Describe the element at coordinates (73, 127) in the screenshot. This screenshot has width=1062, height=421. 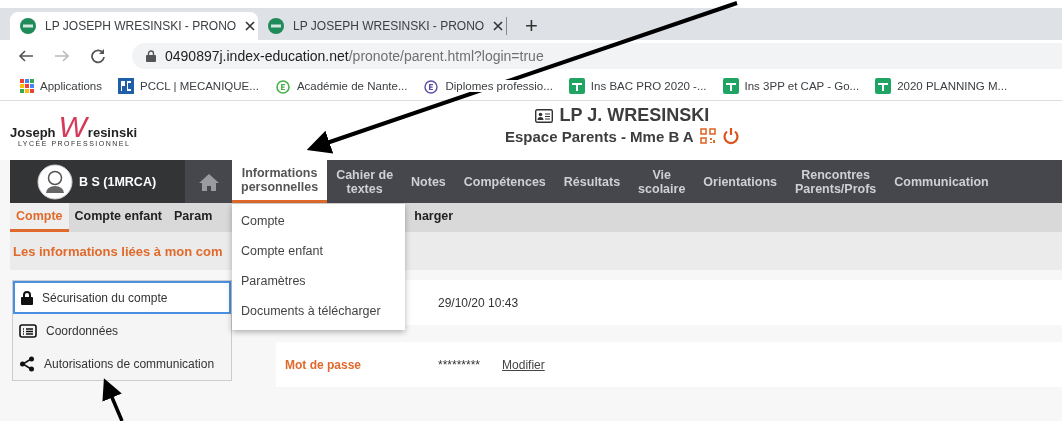
I see `school-logo: Joseph Wresinski` at that location.